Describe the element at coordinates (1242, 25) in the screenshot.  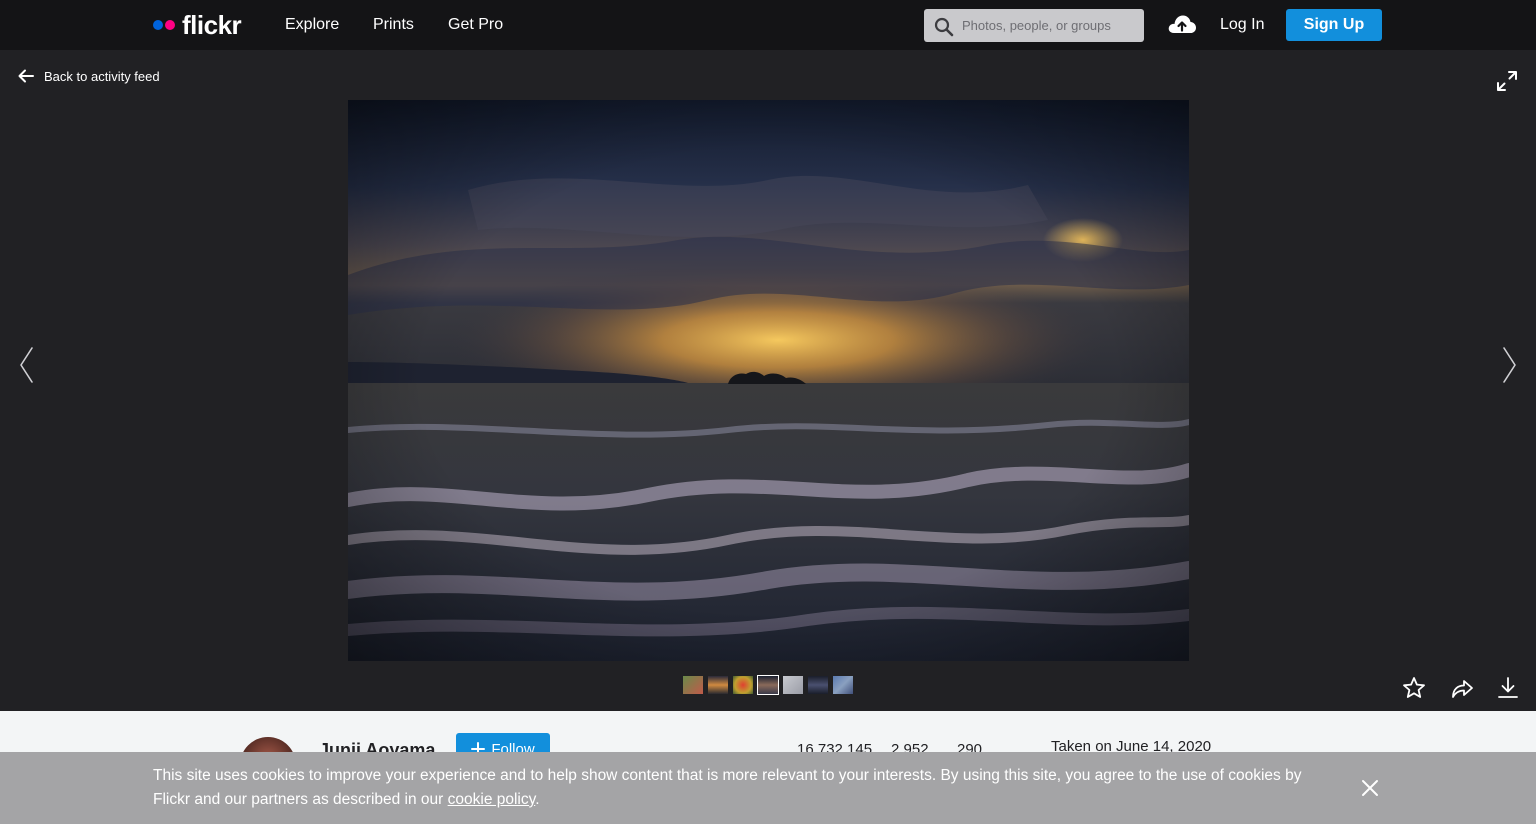
I see `log-in-link: Log In` at that location.